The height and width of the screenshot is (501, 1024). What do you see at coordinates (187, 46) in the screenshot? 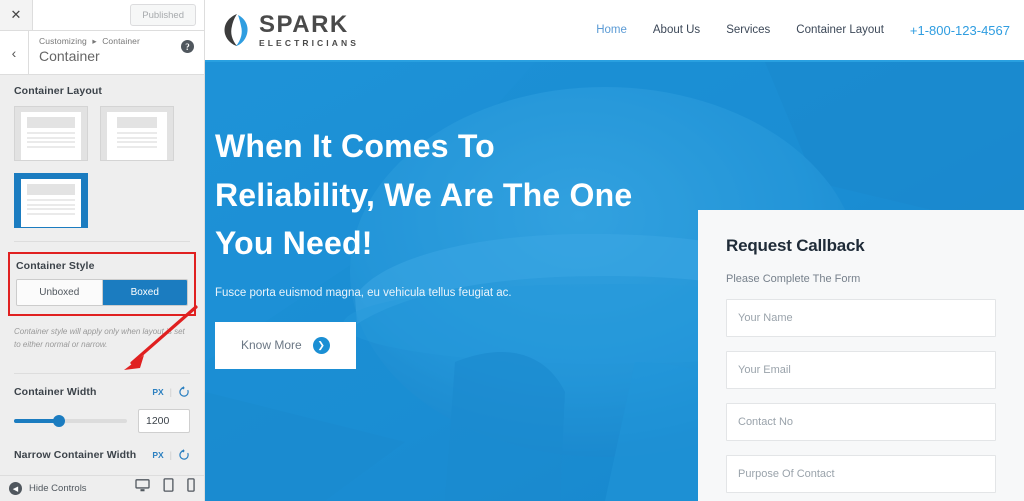
I see `help-icon: ?` at bounding box center [187, 46].